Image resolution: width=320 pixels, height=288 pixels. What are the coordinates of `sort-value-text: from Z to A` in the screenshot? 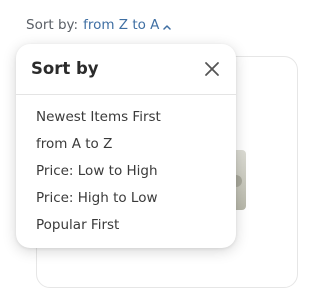 It's located at (121, 25).